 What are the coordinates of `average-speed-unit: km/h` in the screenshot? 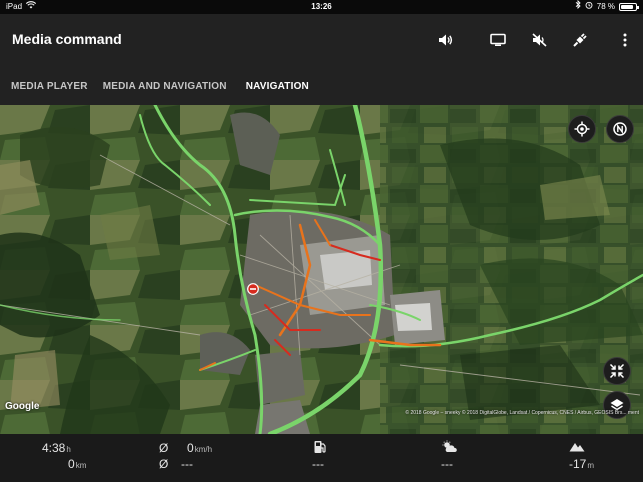 It's located at (203, 449).